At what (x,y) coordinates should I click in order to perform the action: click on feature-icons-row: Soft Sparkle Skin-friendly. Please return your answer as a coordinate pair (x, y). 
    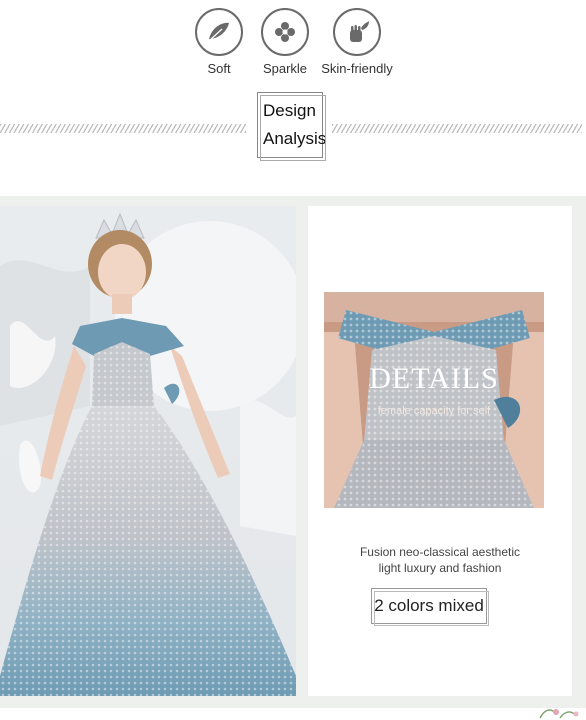
    Looking at the image, I should click on (293, 41).